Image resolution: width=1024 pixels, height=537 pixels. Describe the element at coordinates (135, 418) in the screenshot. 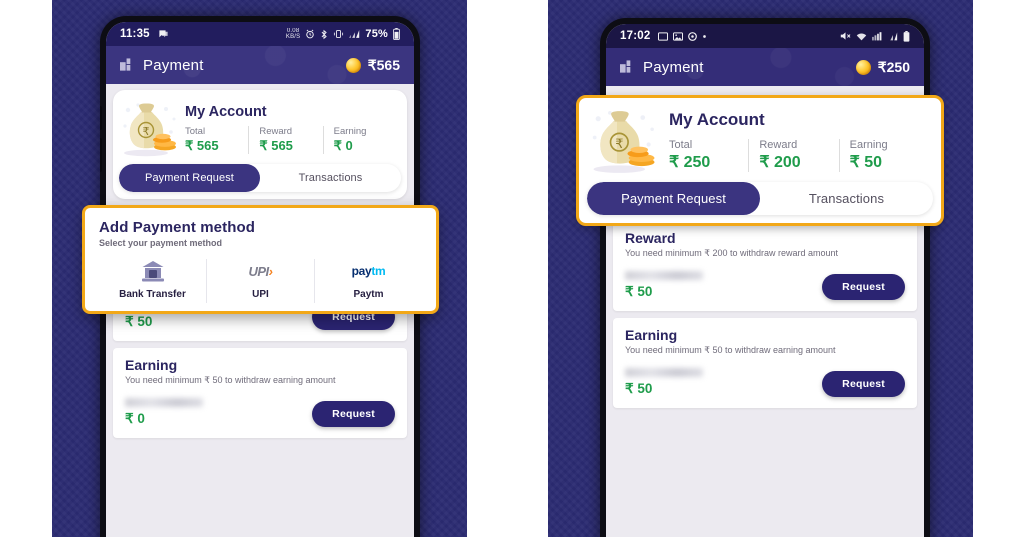

I see `left-earning-amount: ₹ 0` at that location.